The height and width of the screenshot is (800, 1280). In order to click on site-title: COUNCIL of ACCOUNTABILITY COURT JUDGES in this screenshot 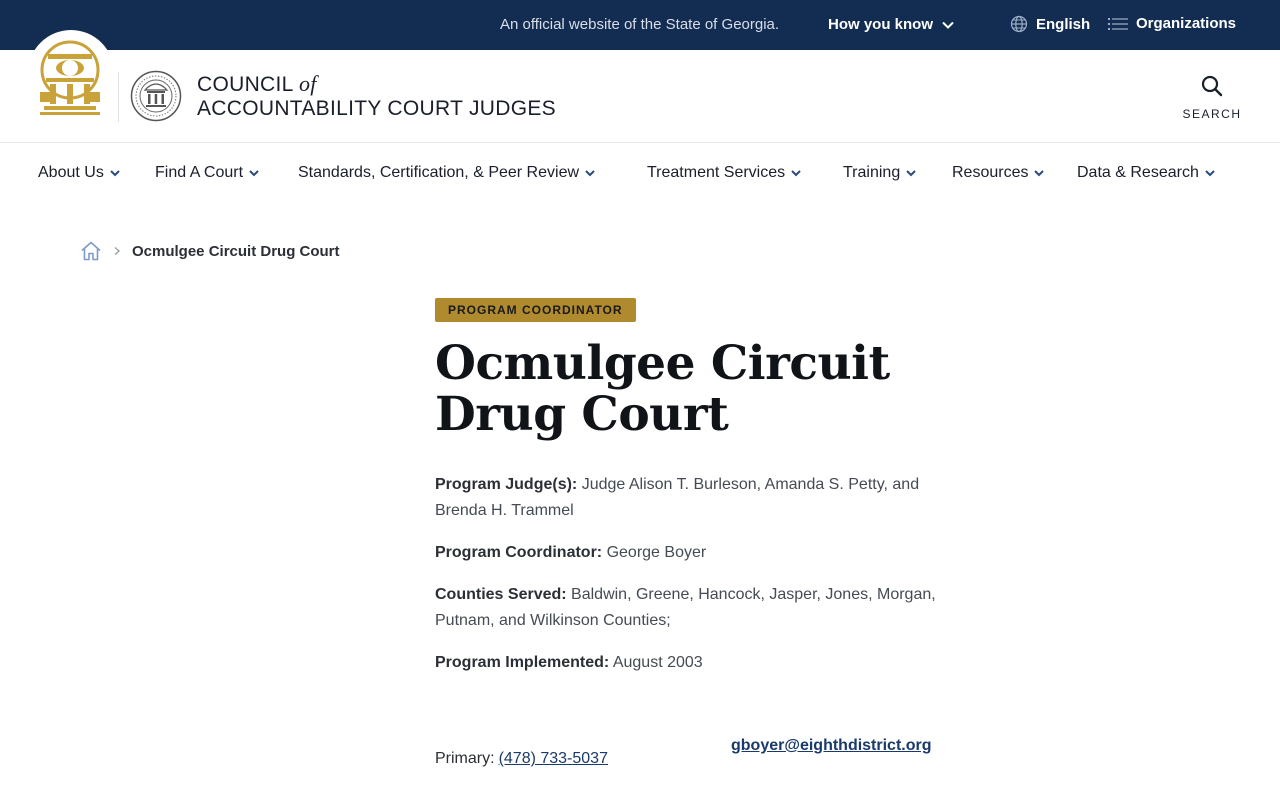, I will do `click(376, 96)`.